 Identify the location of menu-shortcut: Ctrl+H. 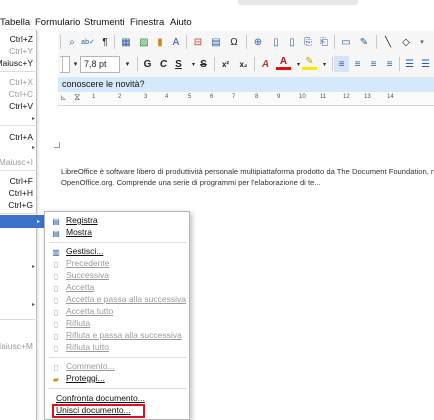
(21, 193).